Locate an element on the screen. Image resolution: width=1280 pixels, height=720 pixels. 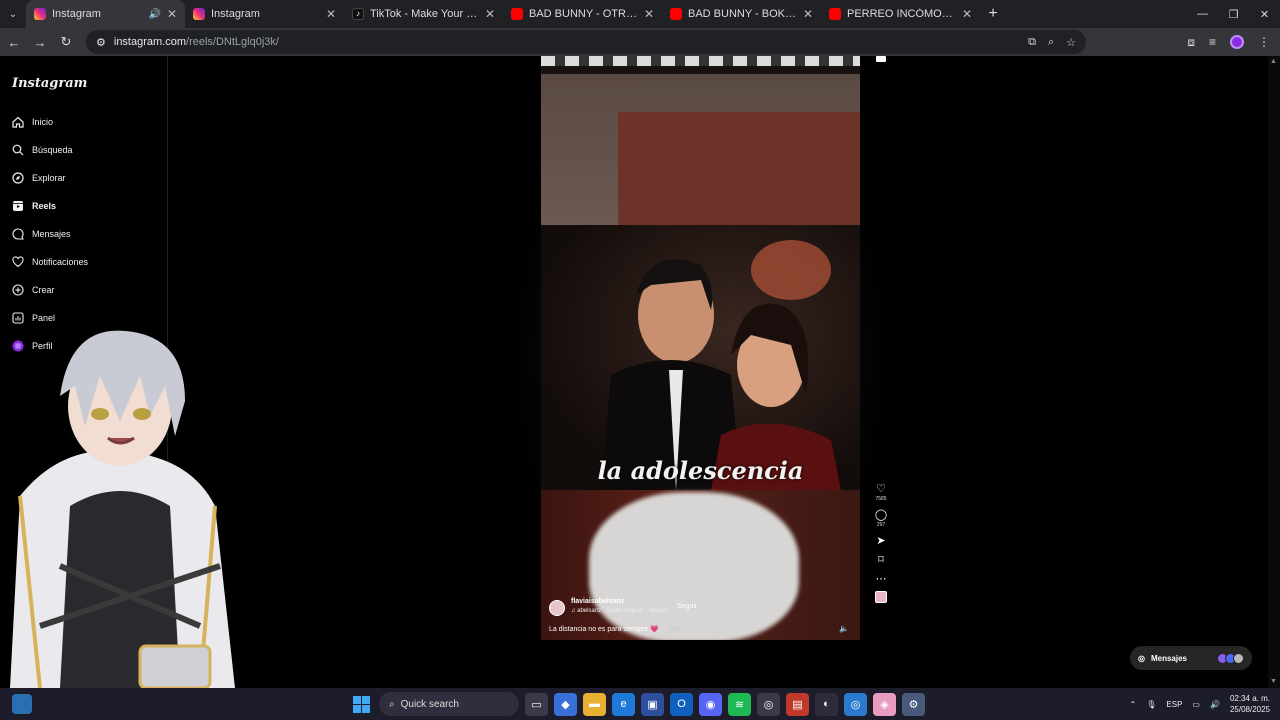
tab-5: BAD BUNNY - BOKeTE (Video C ✕ is located at coordinates (741, 14).